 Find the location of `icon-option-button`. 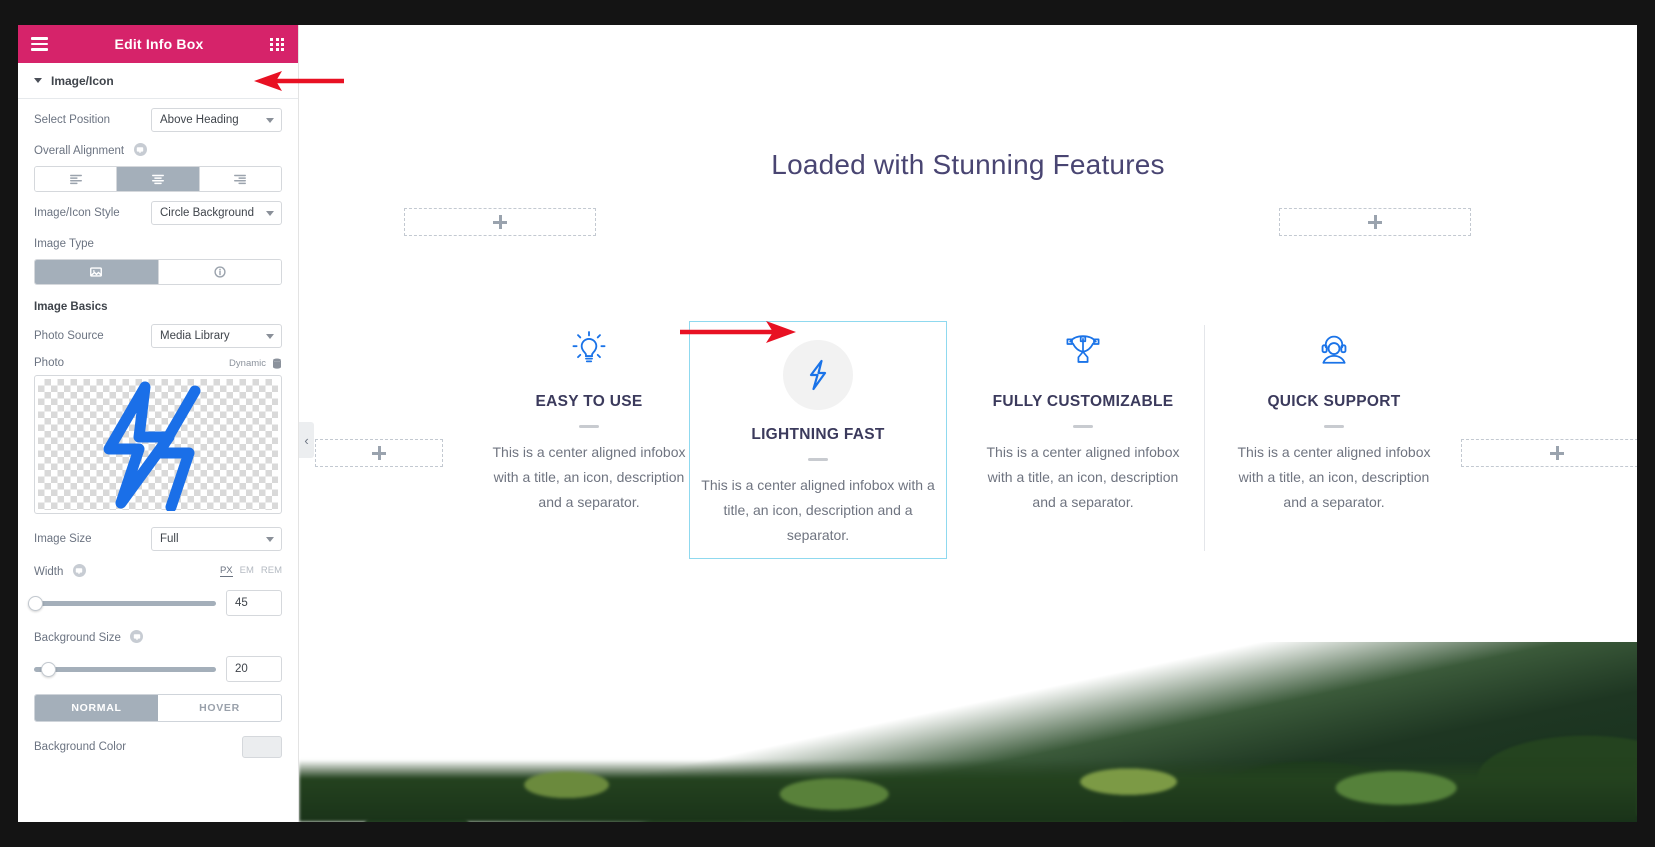

icon-option-button is located at coordinates (219, 272).